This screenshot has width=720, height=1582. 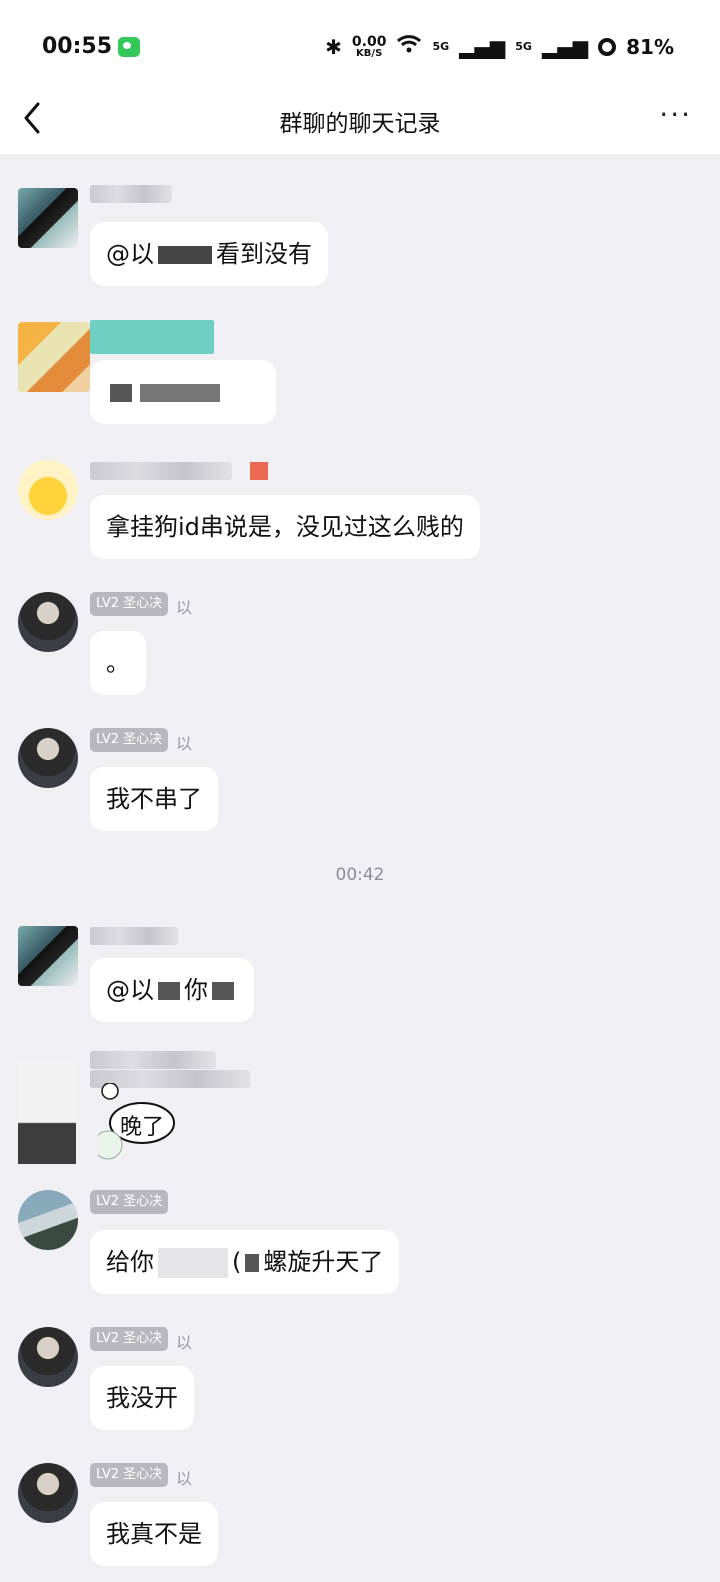 What do you see at coordinates (285, 527) in the screenshot?
I see `message-bubble: 拿挂狗id串说是，没见过这么贱的` at bounding box center [285, 527].